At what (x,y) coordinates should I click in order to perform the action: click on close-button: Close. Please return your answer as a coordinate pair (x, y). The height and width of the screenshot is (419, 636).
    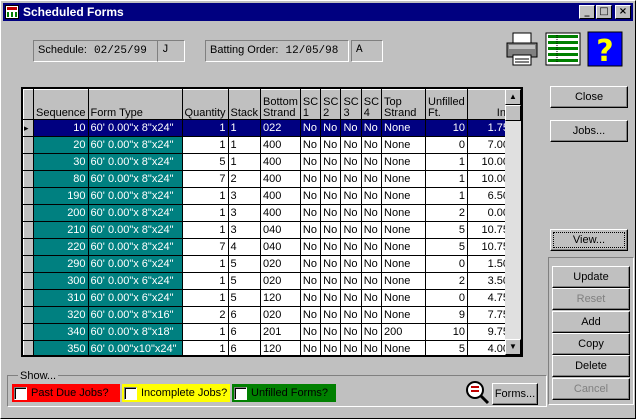
    Looking at the image, I should click on (589, 97).